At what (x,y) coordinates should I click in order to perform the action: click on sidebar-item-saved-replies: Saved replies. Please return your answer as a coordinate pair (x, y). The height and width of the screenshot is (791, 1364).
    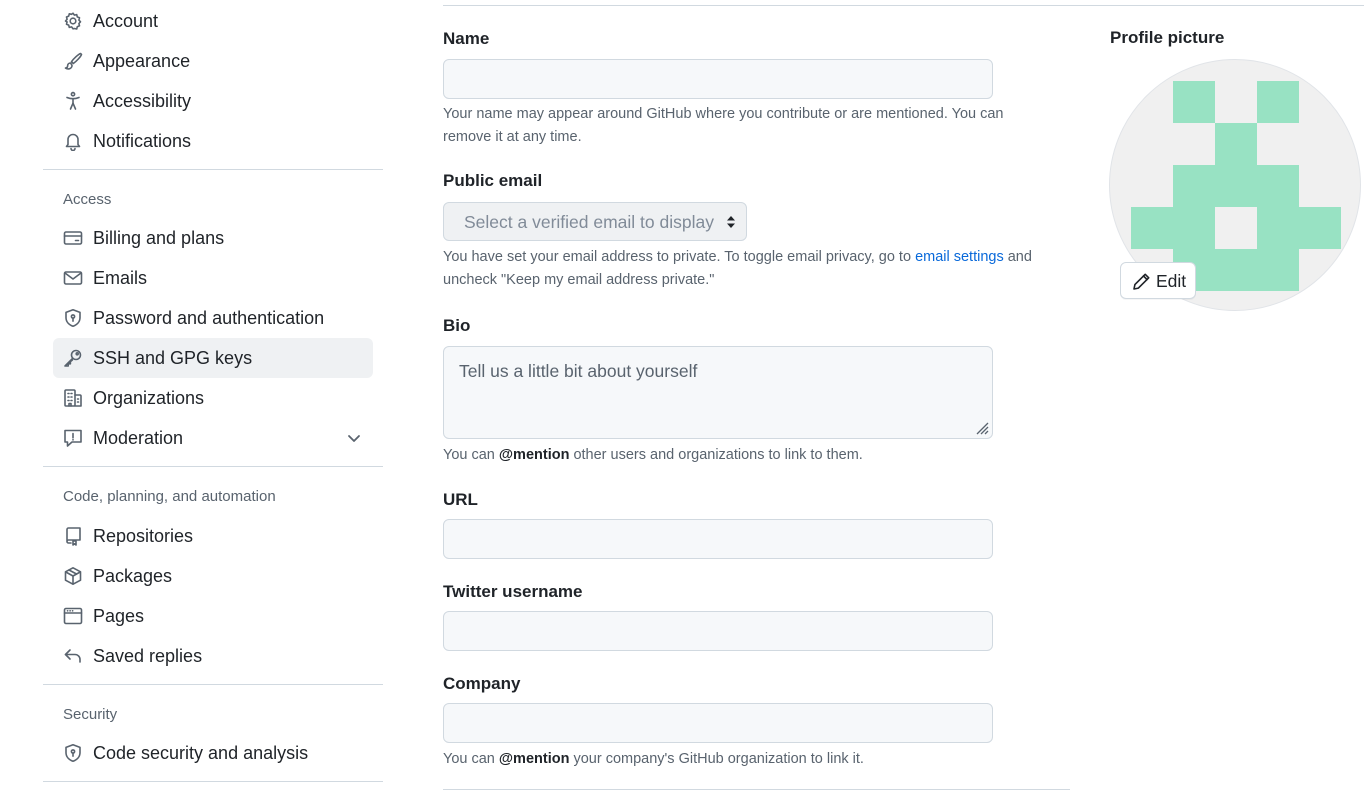
    Looking at the image, I should click on (213, 656).